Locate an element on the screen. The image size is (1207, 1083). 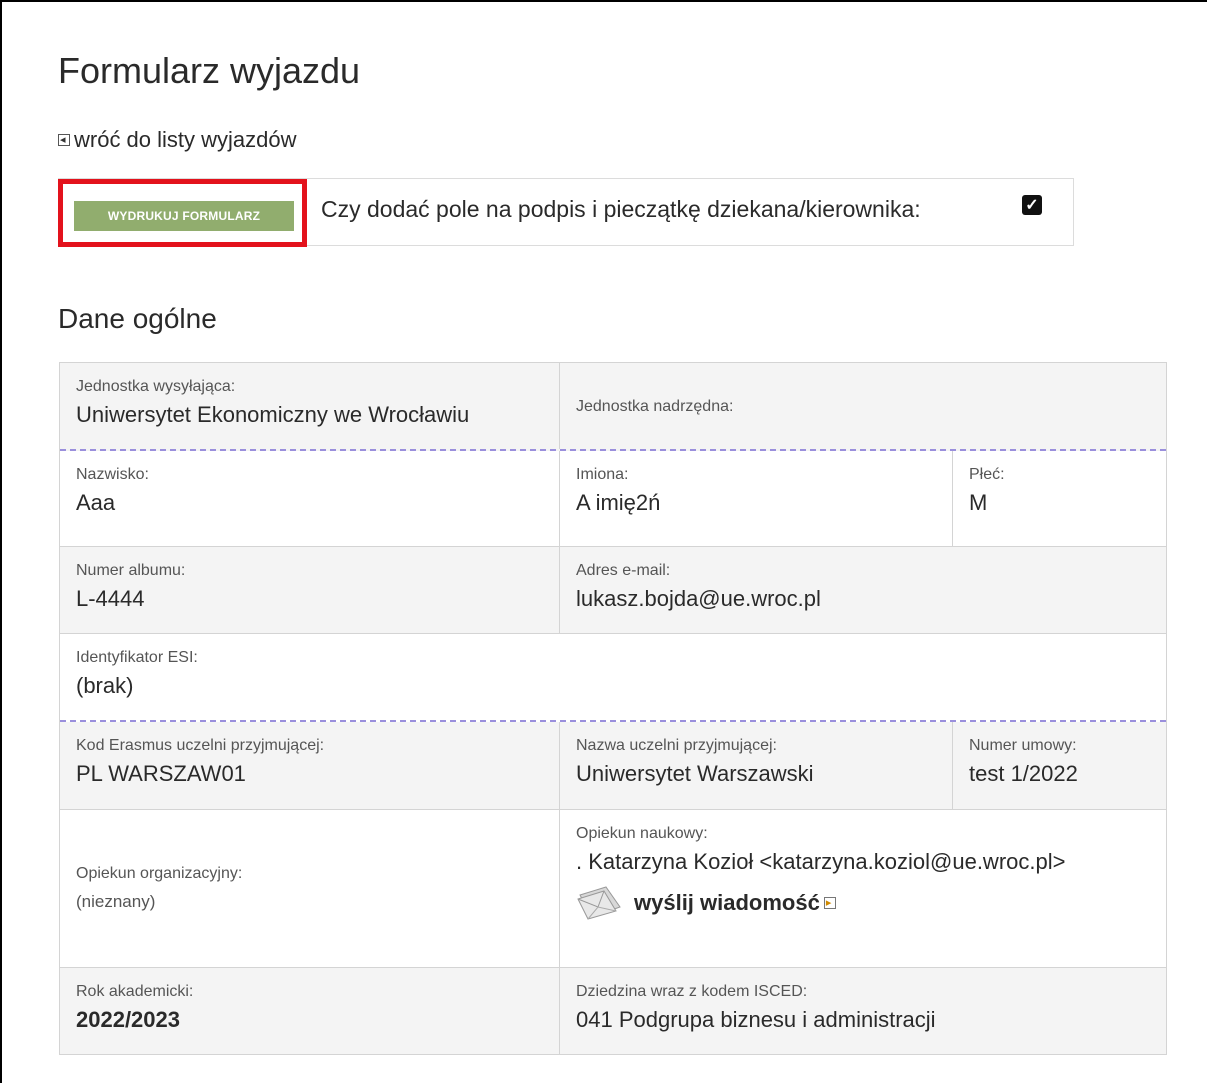
sex-cell: Płeć: M is located at coordinates (1059, 498).